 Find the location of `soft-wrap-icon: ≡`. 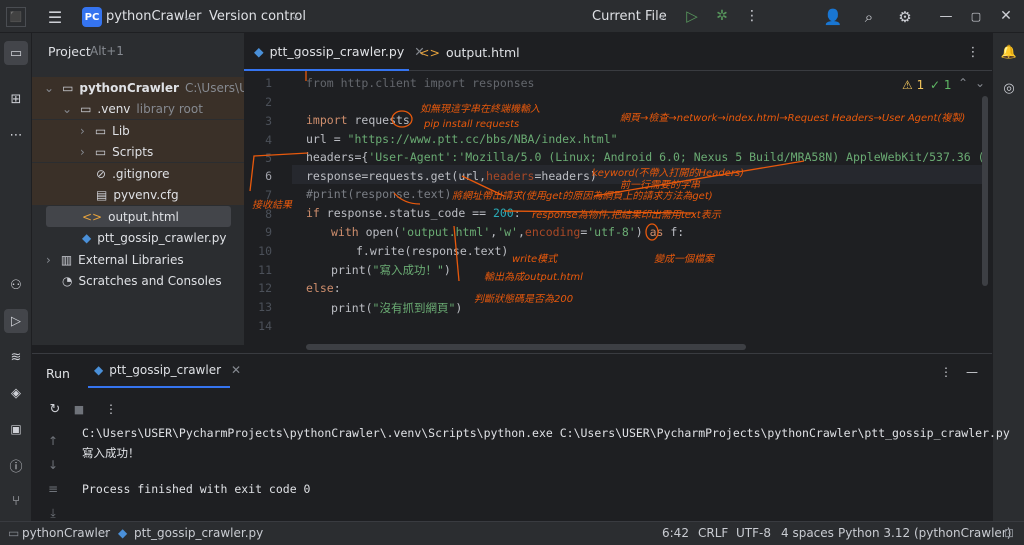

soft-wrap-icon: ≡ is located at coordinates (53, 489).